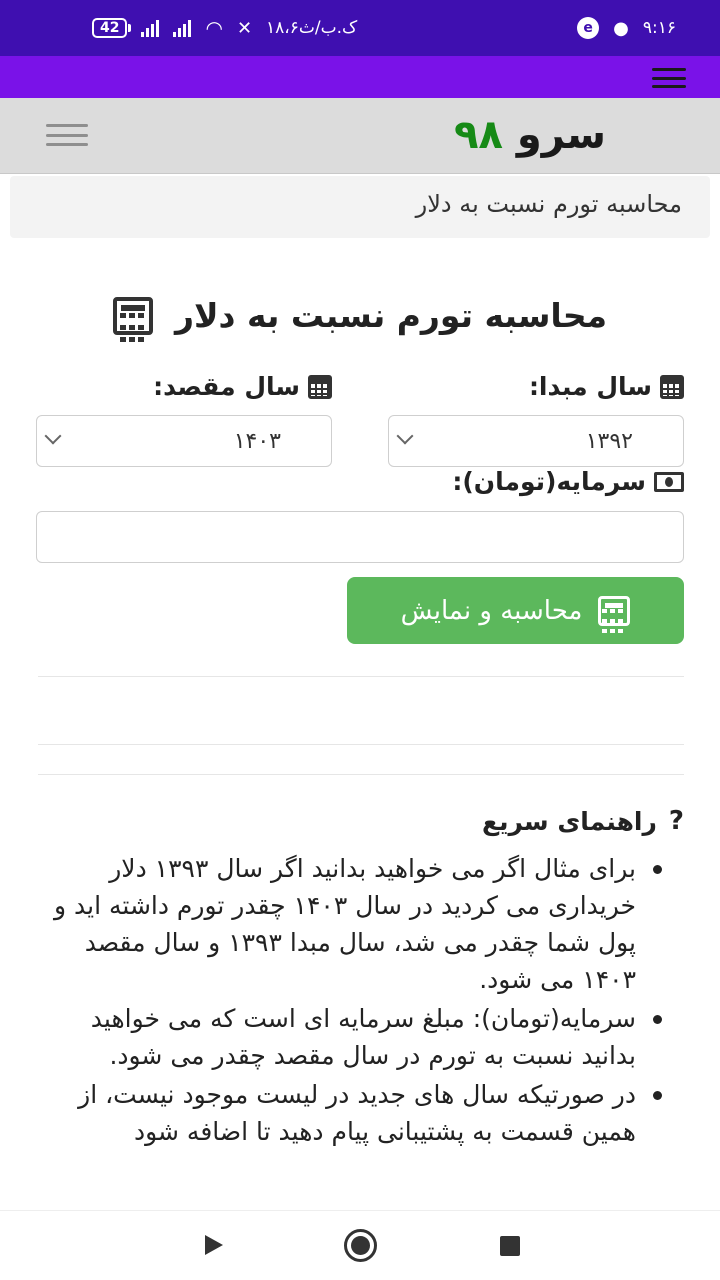 The width and height of the screenshot is (720, 1280). I want to click on mute-bell-icon: ✕, so click(244, 28).